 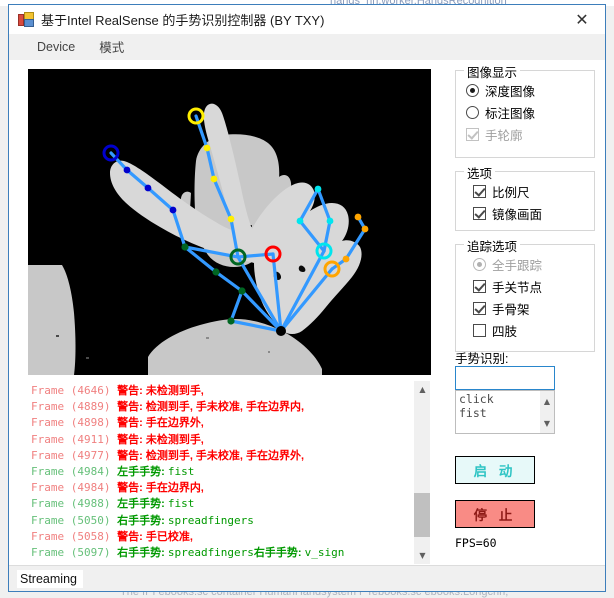 What do you see at coordinates (479, 308) in the screenshot?
I see `checkbox-hand-skeleton` at bounding box center [479, 308].